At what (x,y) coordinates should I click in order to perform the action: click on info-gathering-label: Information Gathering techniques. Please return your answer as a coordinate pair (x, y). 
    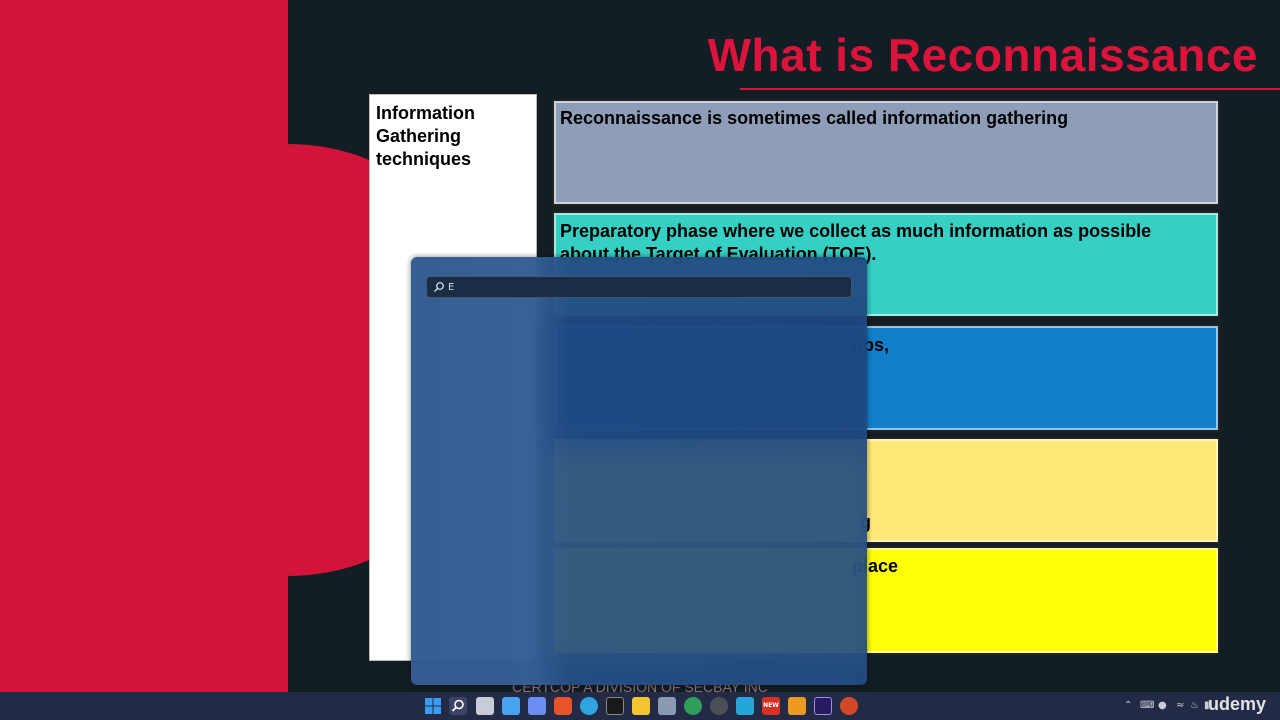
    Looking at the image, I should click on (425, 136).